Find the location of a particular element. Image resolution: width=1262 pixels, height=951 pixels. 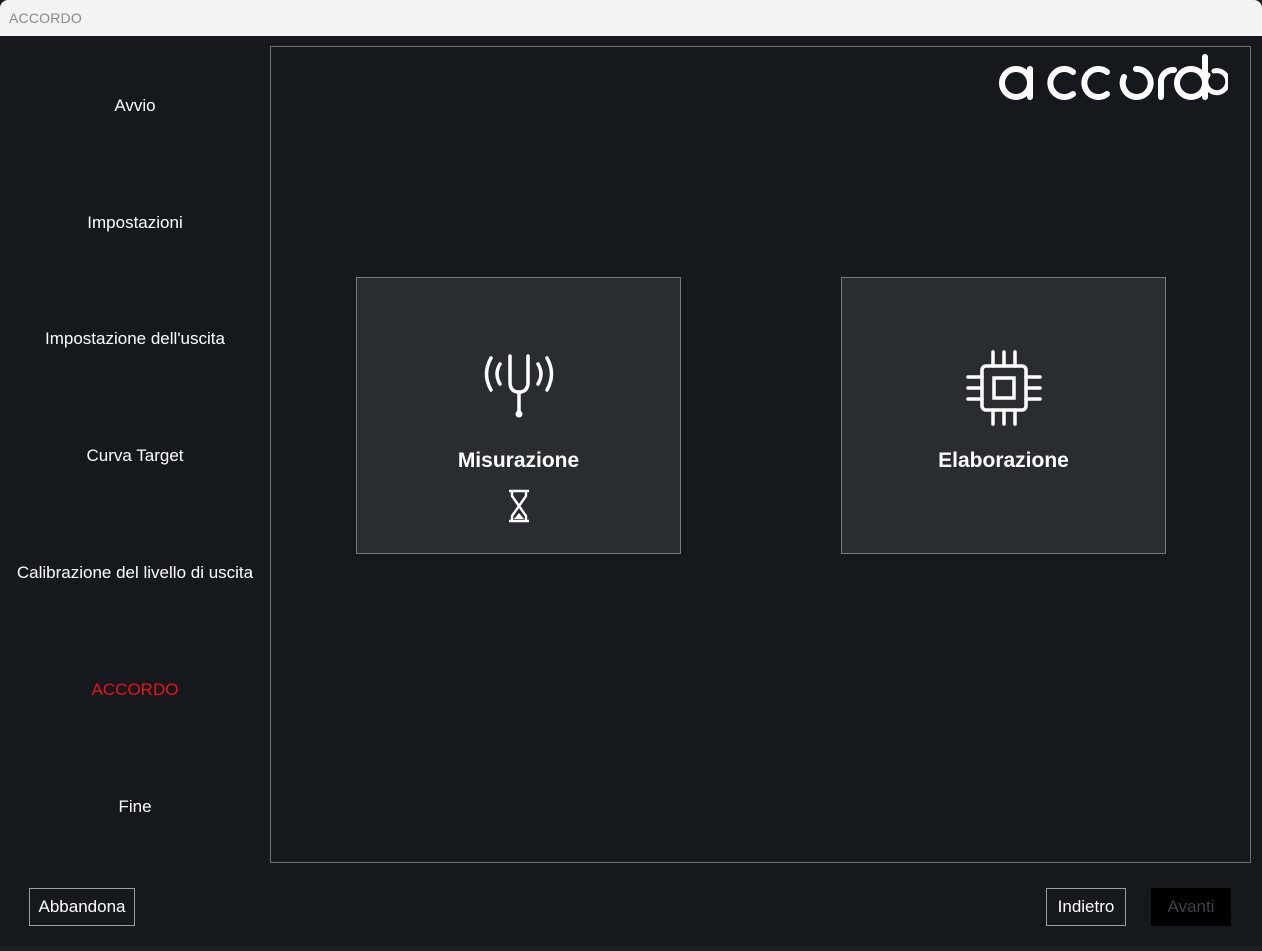

sidebar-item-calibrazione: Calibrazione del livello di uscita is located at coordinates (135, 573).